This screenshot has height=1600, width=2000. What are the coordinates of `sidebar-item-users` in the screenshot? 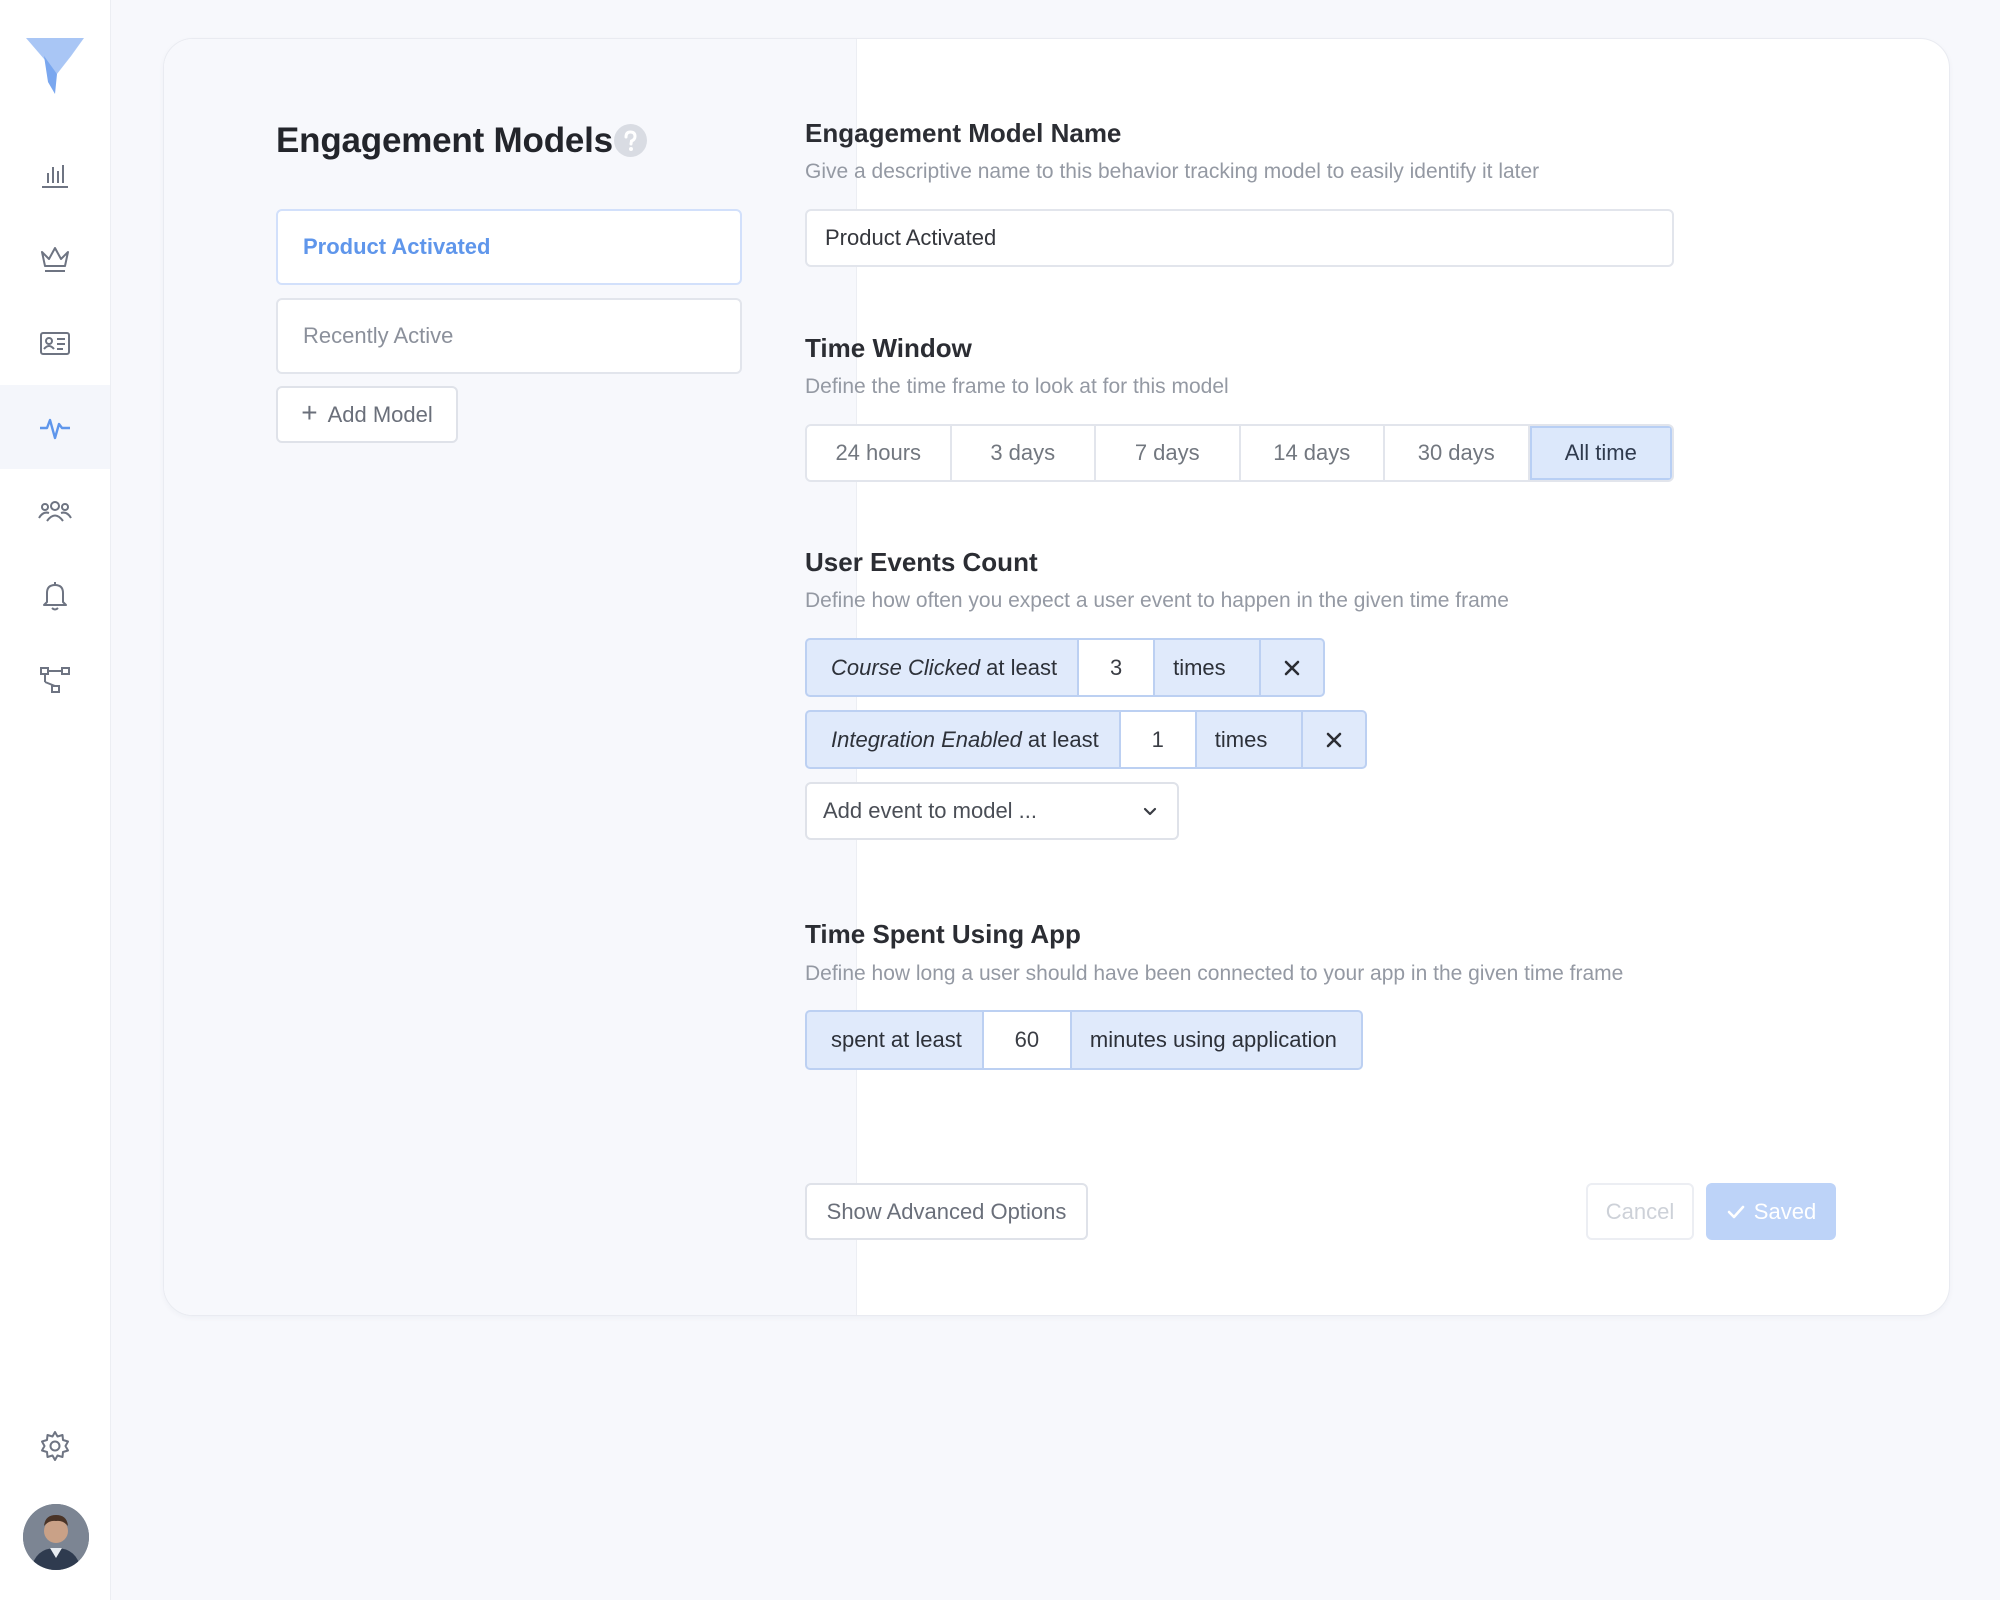 It's located at (55, 511).